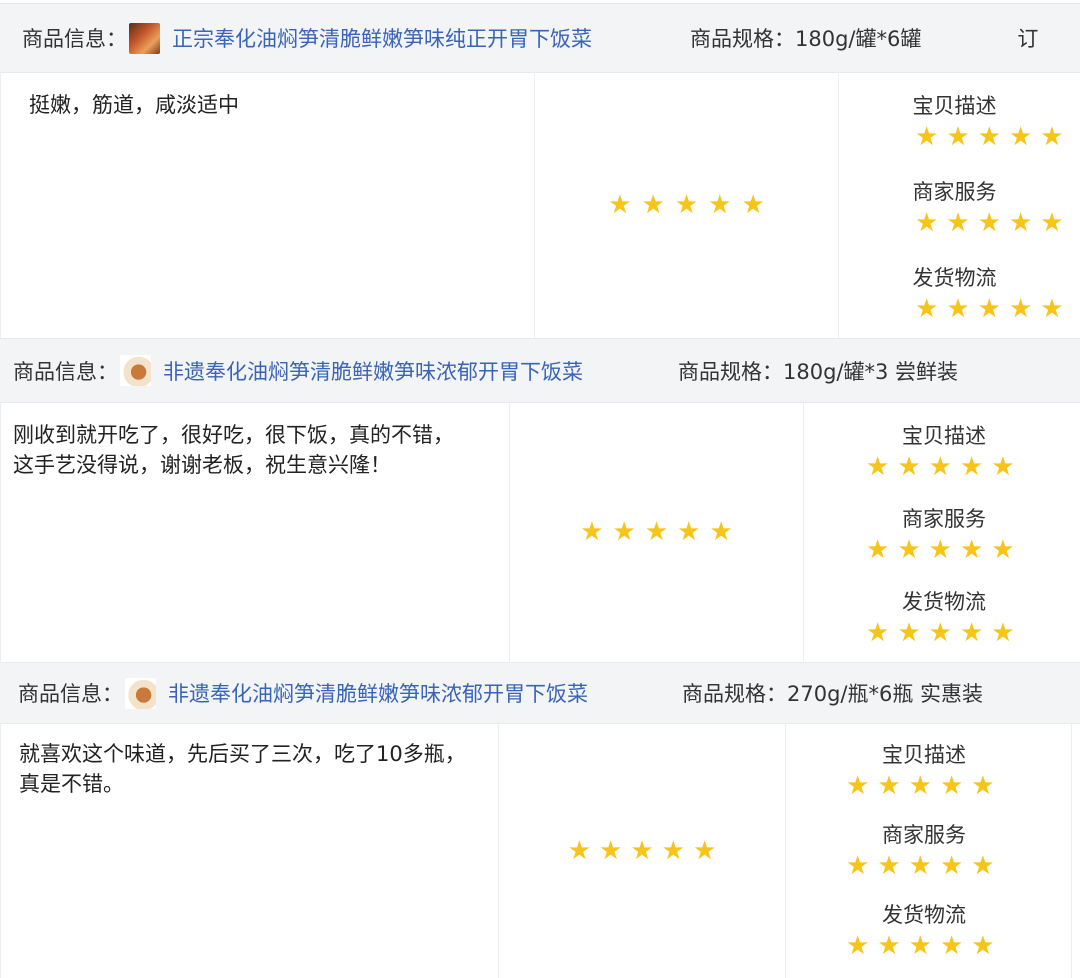 This screenshot has width=1080, height=978. Describe the element at coordinates (134, 105) in the screenshot. I see `review-comment-text: 挺嫩，筋道，咸淡适中` at that location.